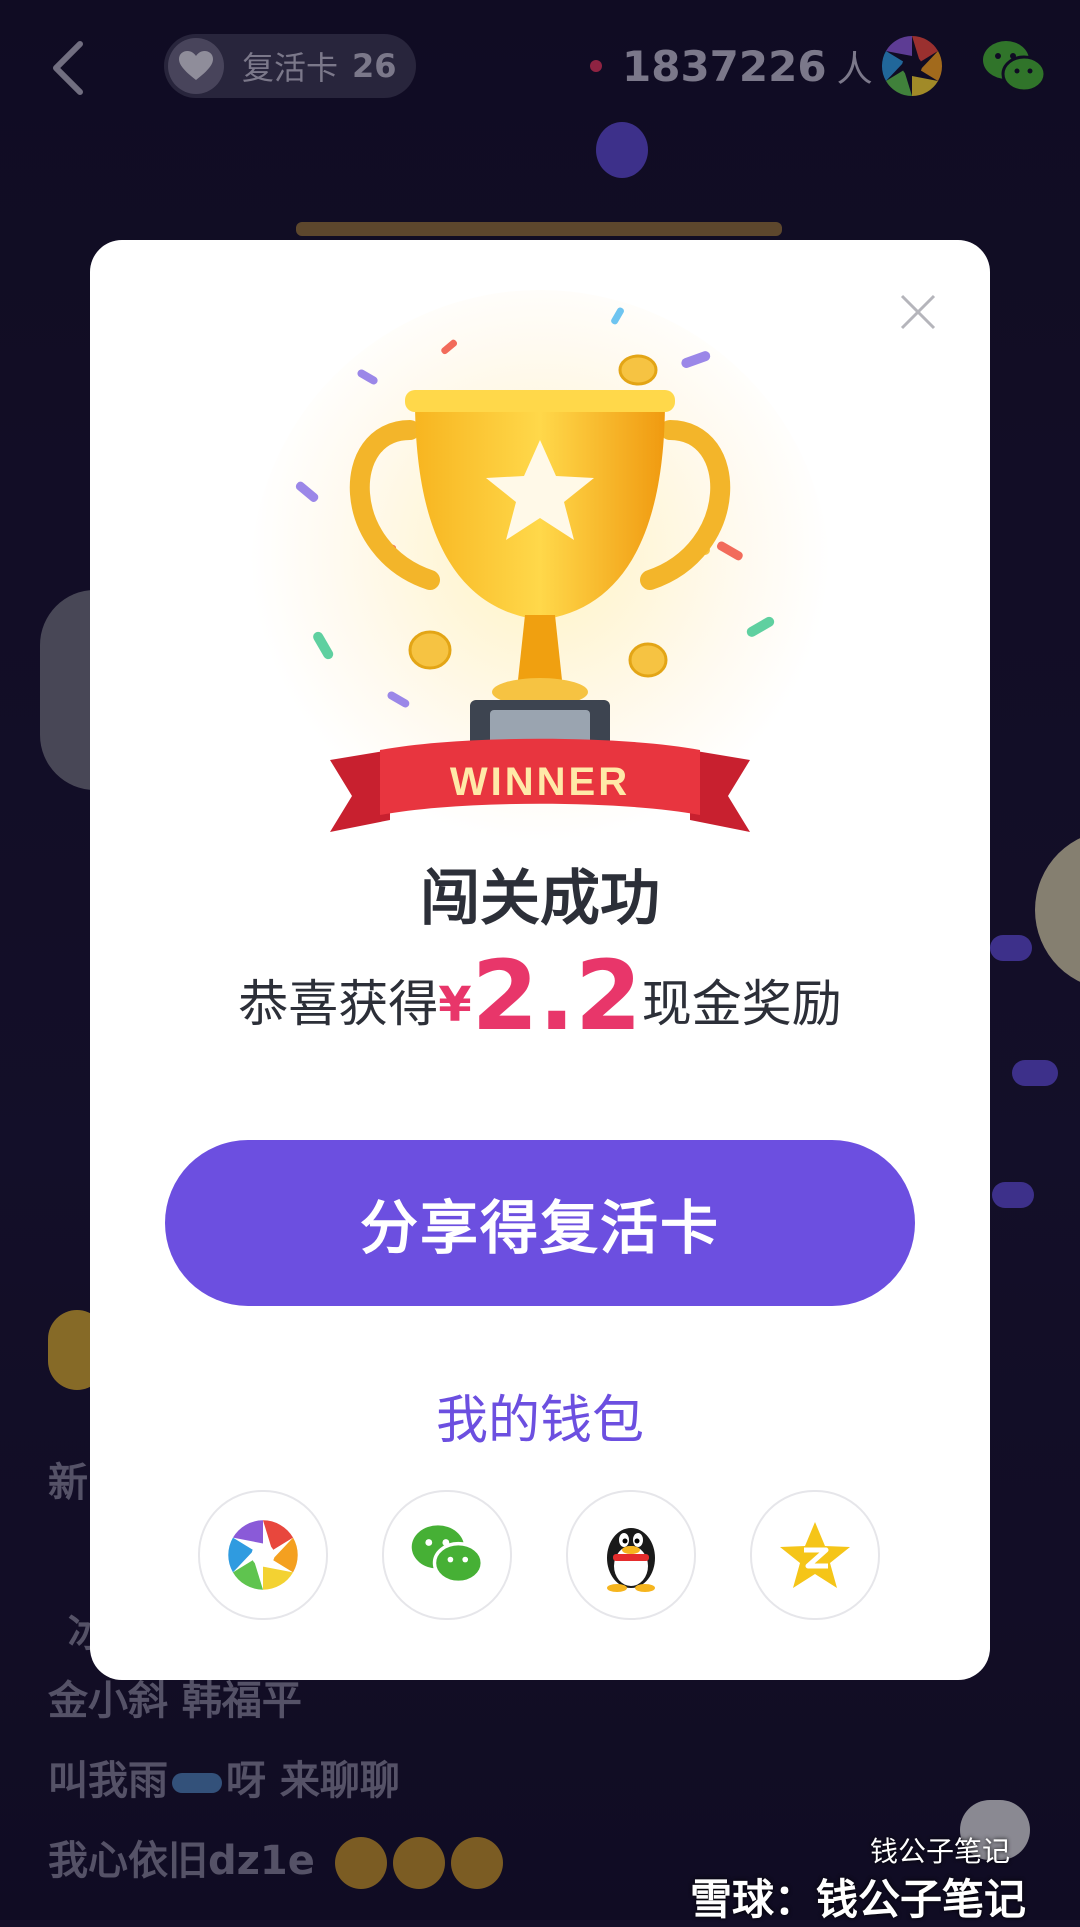 The width and height of the screenshot is (1080, 1927). I want to click on reward-amount: 2.2, so click(556, 996).